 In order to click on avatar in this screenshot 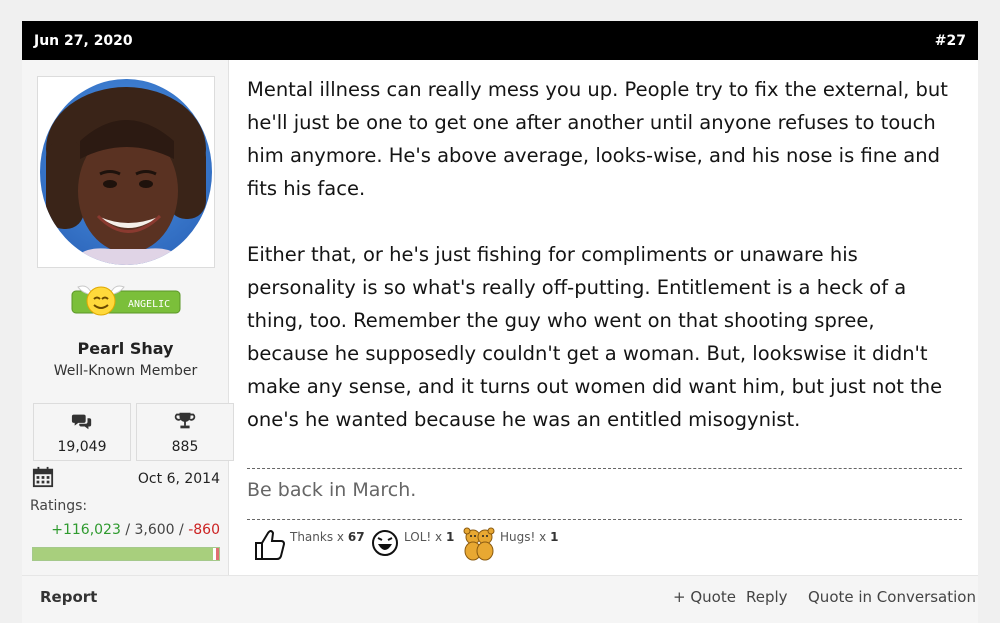, I will do `click(126, 172)`.